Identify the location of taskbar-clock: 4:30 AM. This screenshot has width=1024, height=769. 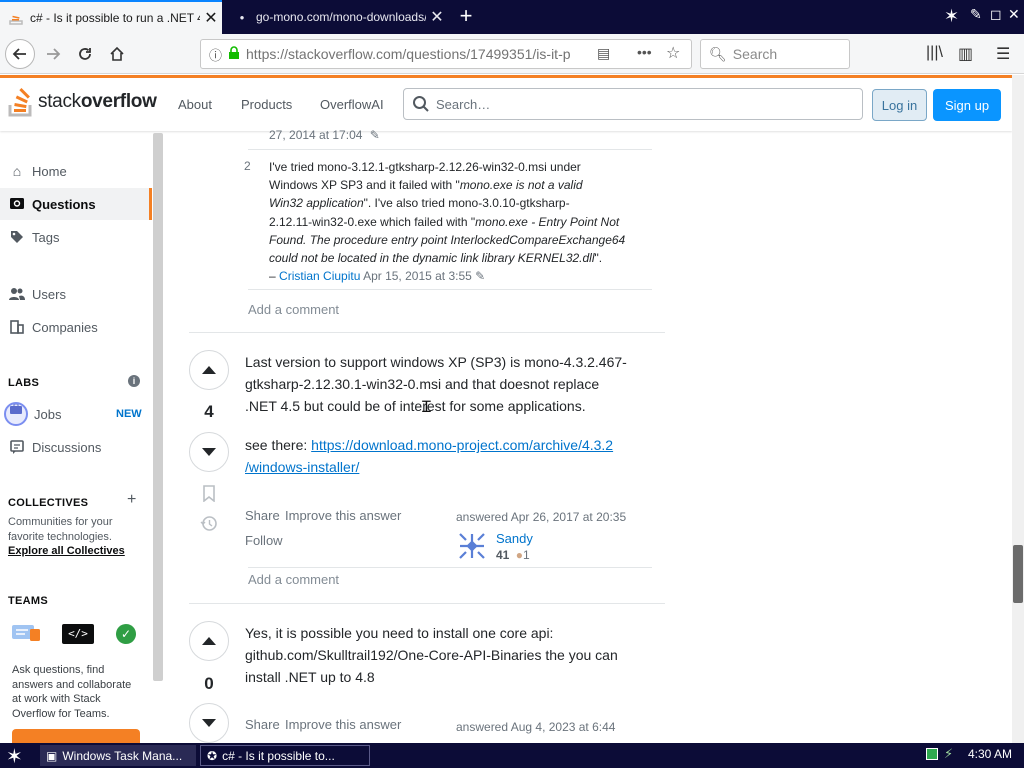
(990, 754).